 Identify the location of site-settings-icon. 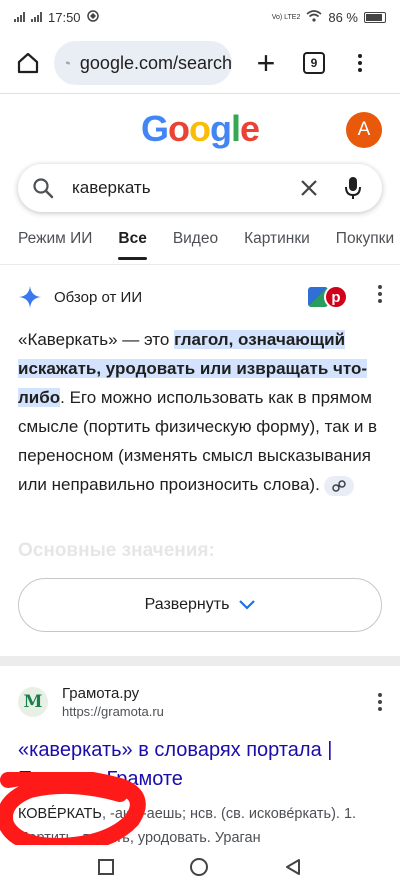
(68, 63).